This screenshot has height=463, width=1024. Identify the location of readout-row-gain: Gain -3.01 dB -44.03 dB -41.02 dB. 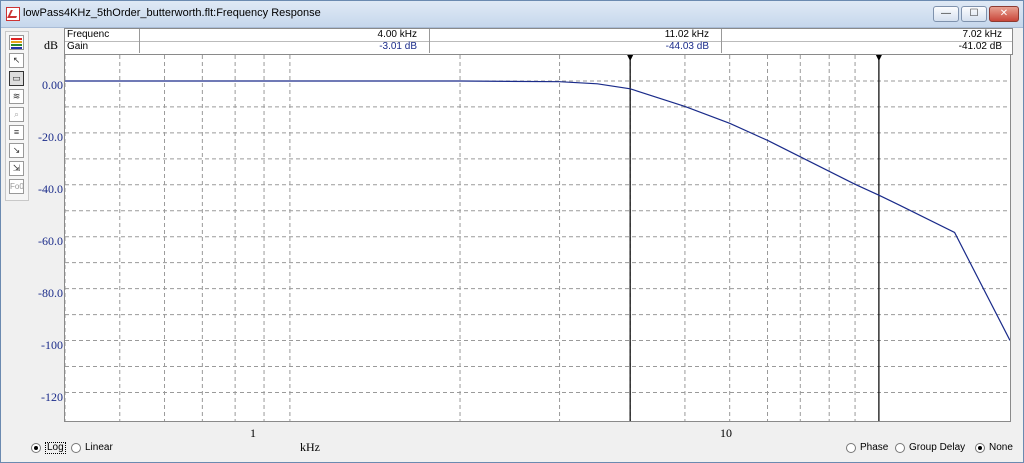
(538, 47).